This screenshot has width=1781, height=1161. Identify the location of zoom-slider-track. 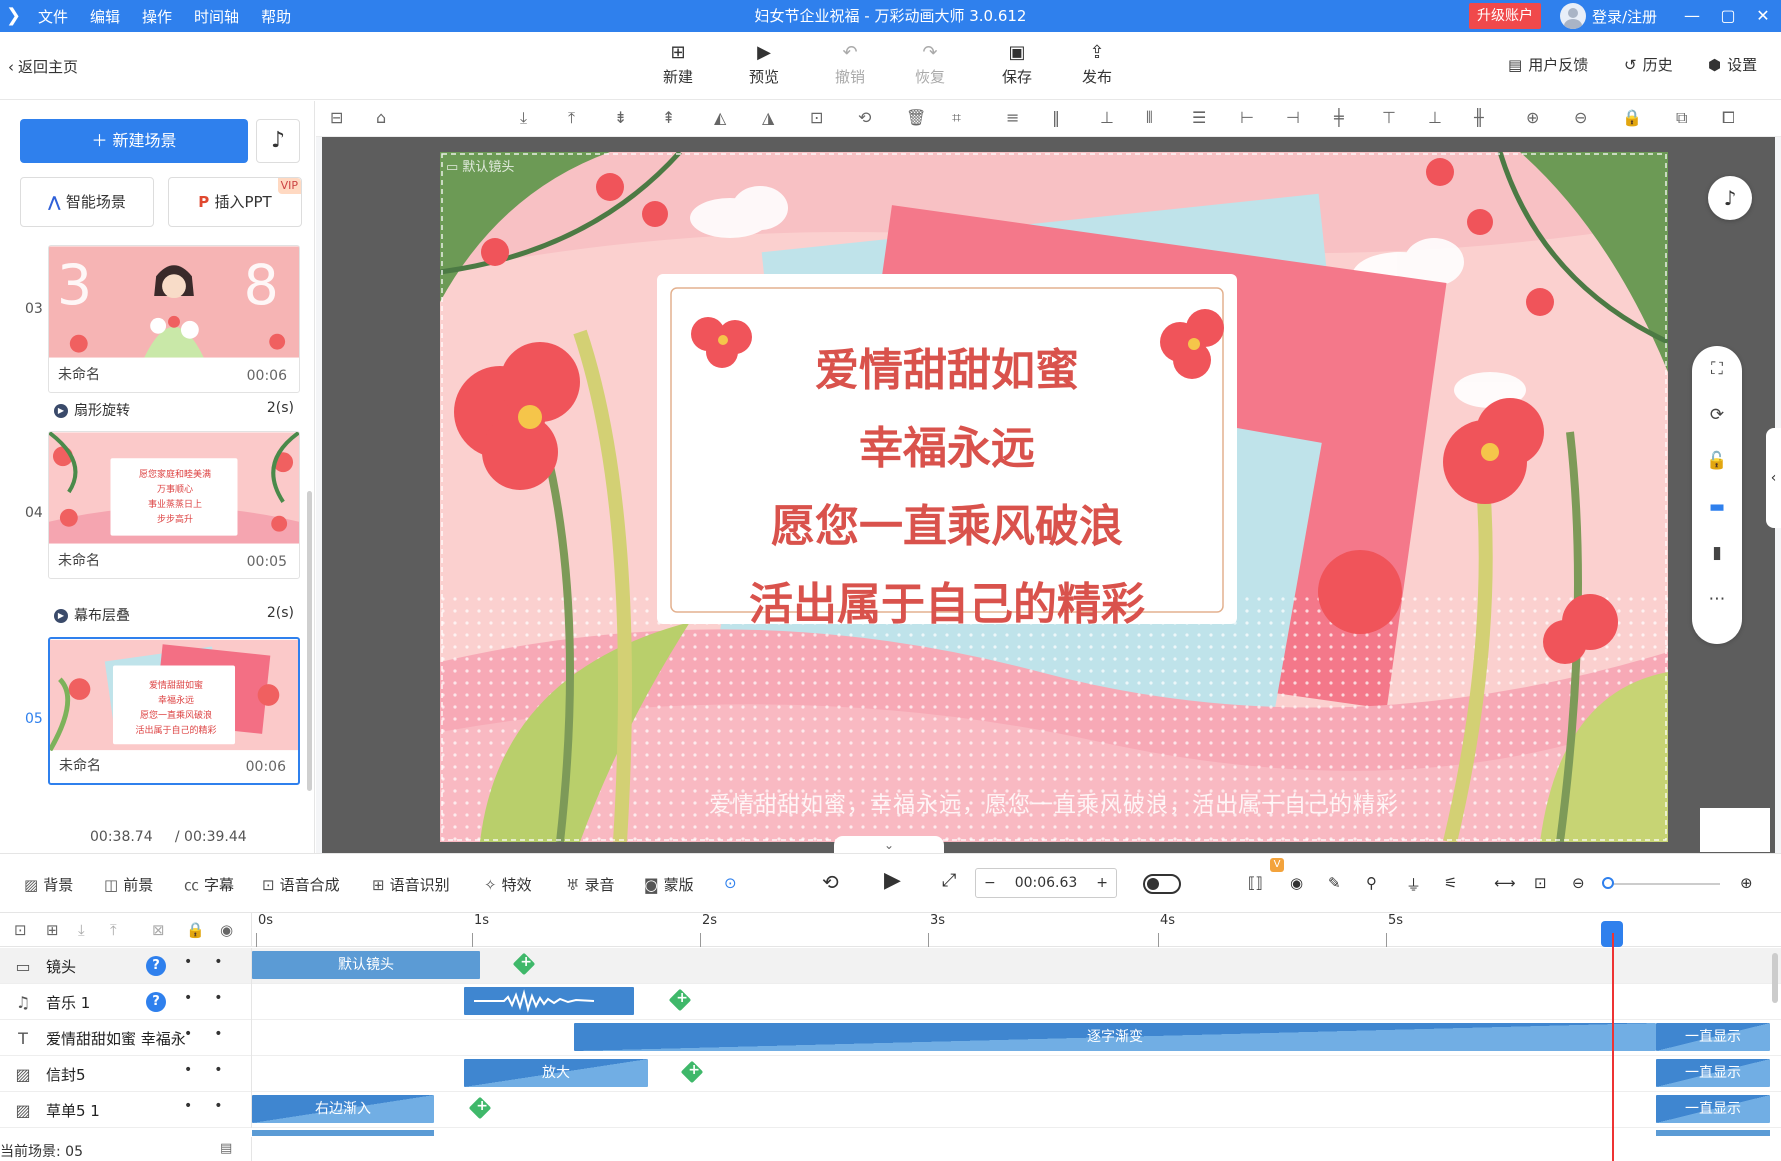
(1664, 884).